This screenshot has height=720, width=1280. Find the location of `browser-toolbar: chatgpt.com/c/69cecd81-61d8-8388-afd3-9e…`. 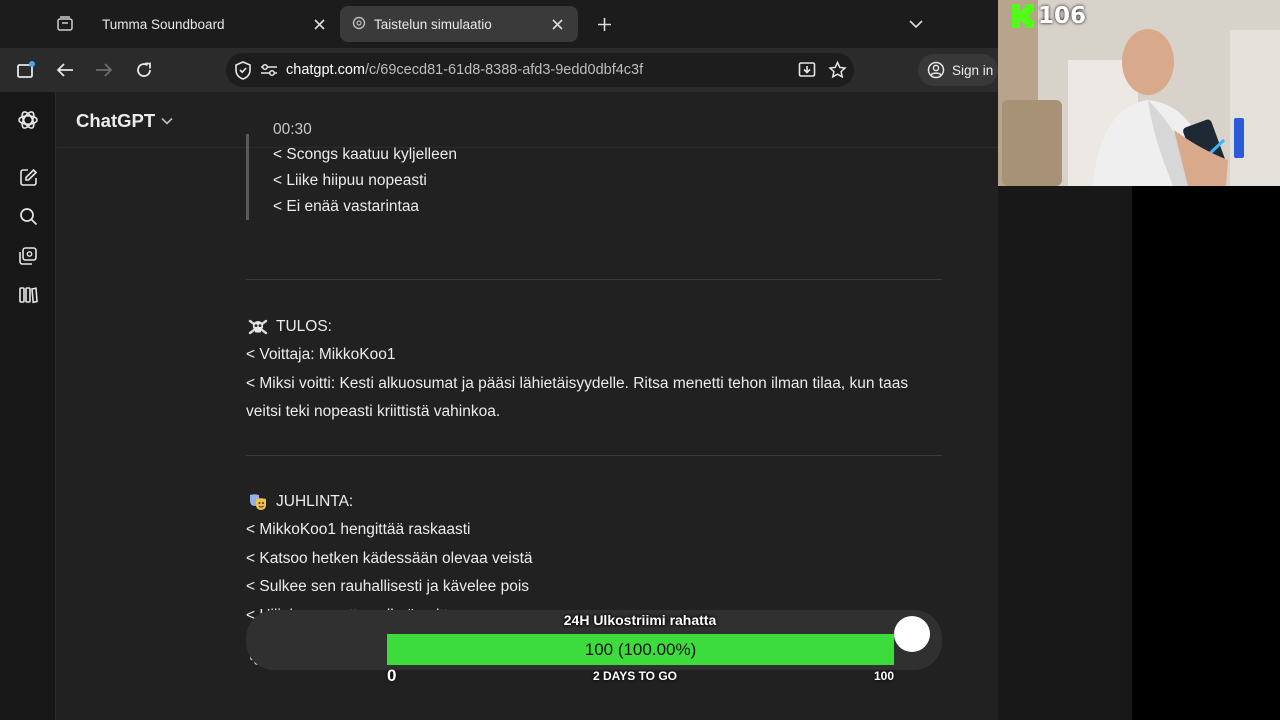

browser-toolbar: chatgpt.com/c/69cecd81-61d8-8388-afd3-9e… is located at coordinates (499, 70).